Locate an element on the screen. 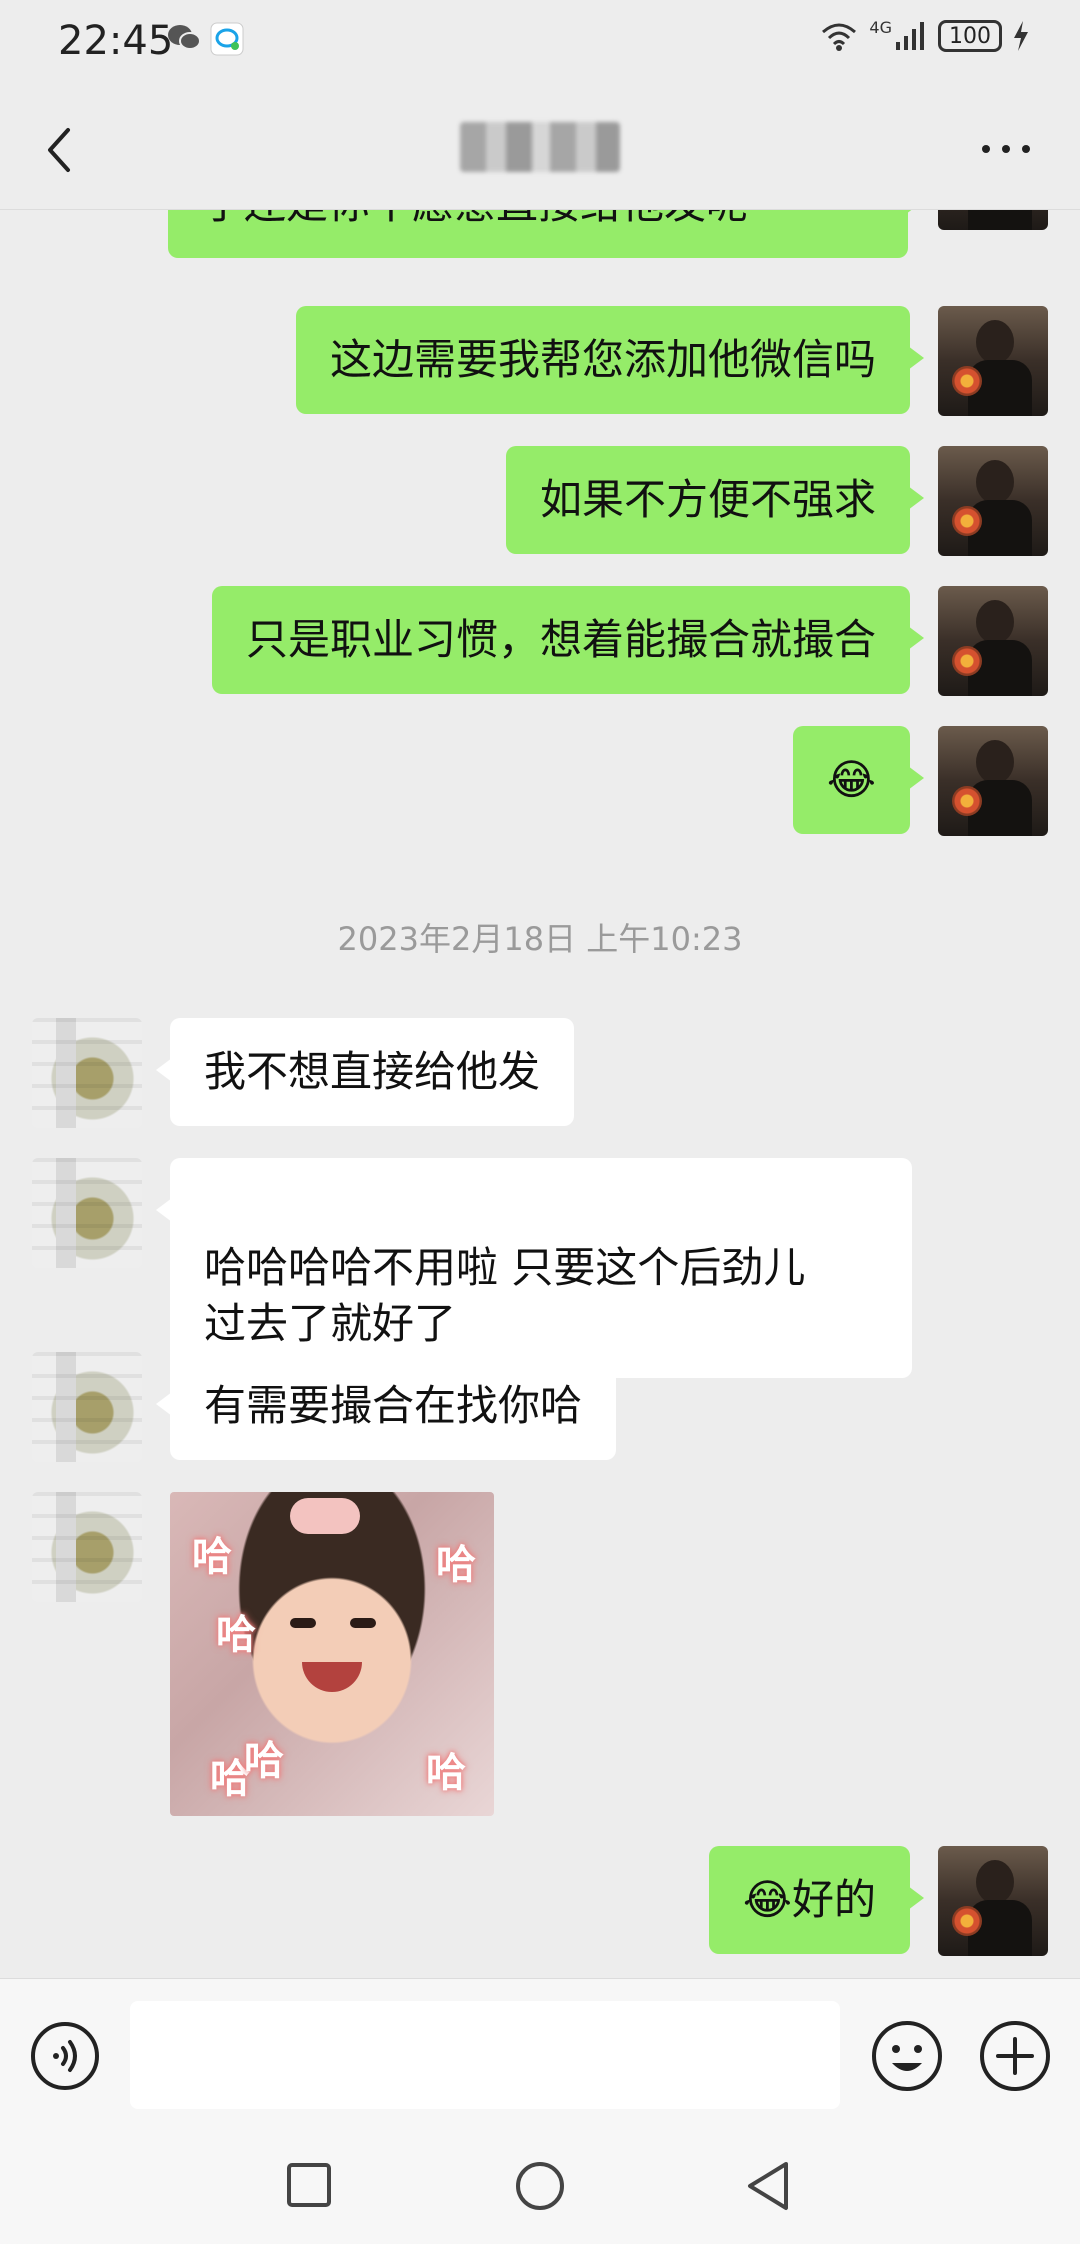 The width and height of the screenshot is (1080, 2244). wifi-icon is located at coordinates (839, 37).